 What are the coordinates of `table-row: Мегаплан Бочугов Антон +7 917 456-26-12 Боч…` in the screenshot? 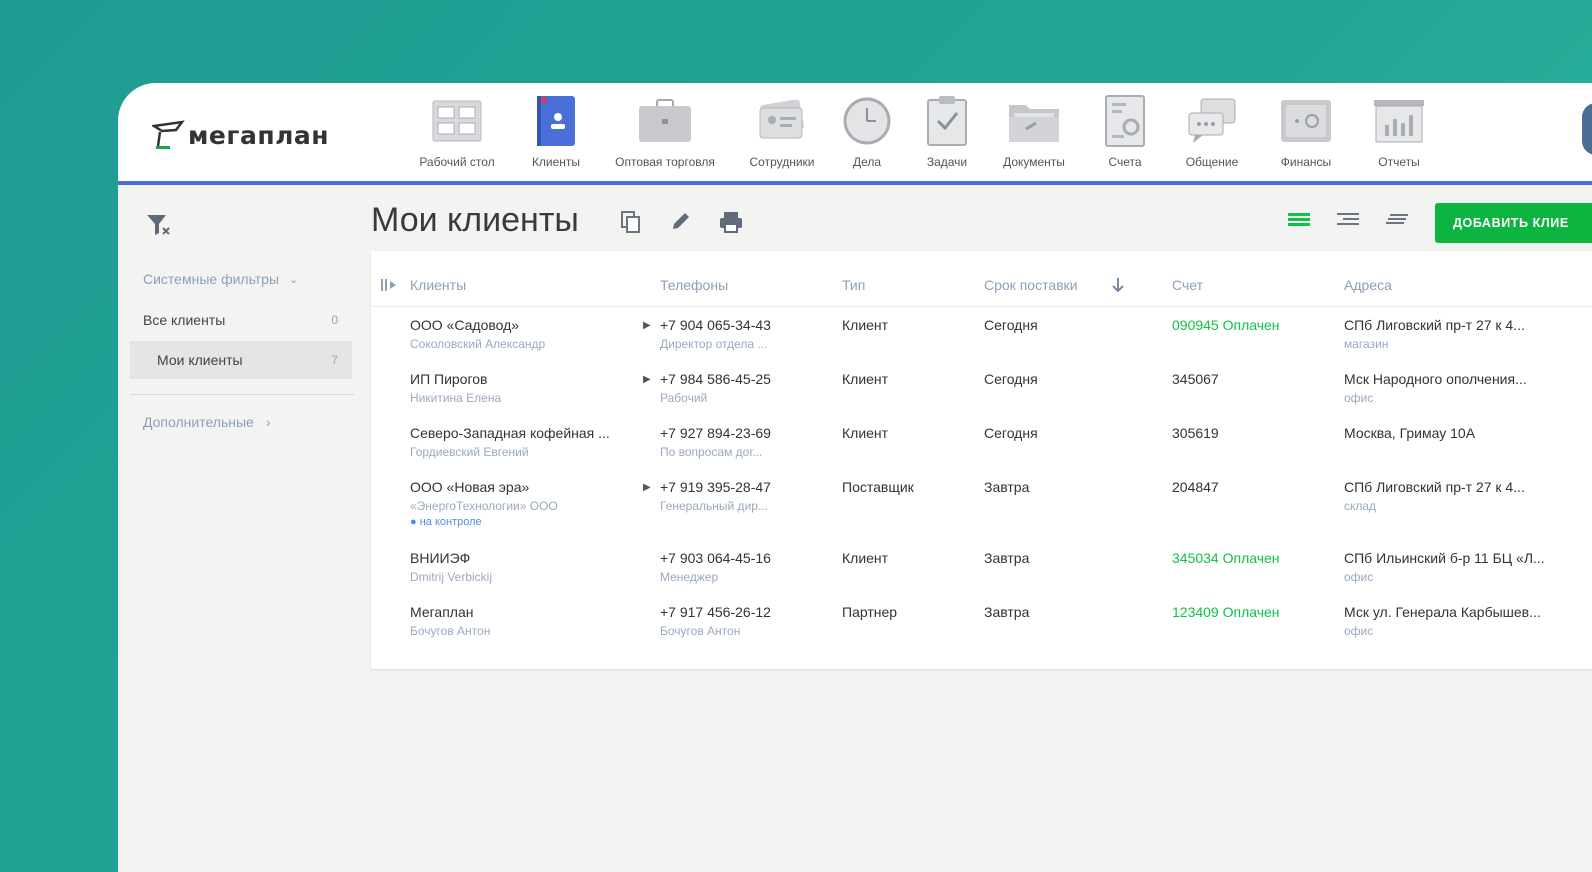 It's located at (981, 631).